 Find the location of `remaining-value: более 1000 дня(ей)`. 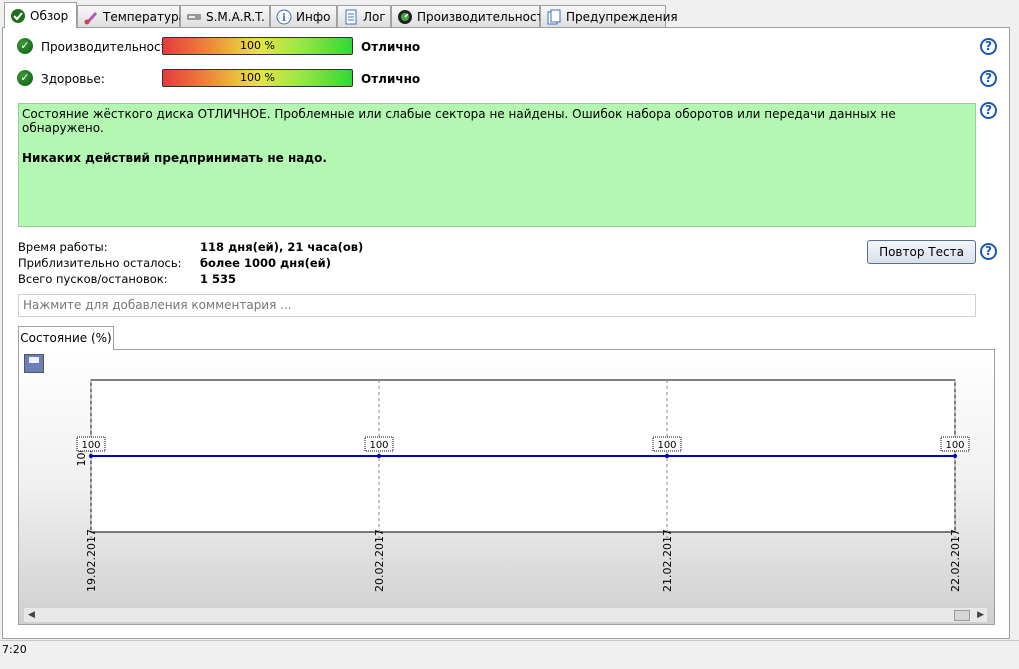

remaining-value: более 1000 дня(ей) is located at coordinates (265, 263).